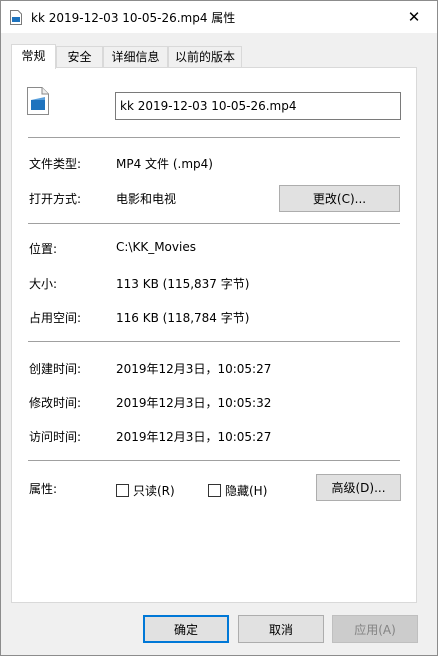 Image resolution: width=438 pixels, height=656 pixels. Describe the element at coordinates (43, 489) in the screenshot. I see `attributes-label: 属性:` at that location.